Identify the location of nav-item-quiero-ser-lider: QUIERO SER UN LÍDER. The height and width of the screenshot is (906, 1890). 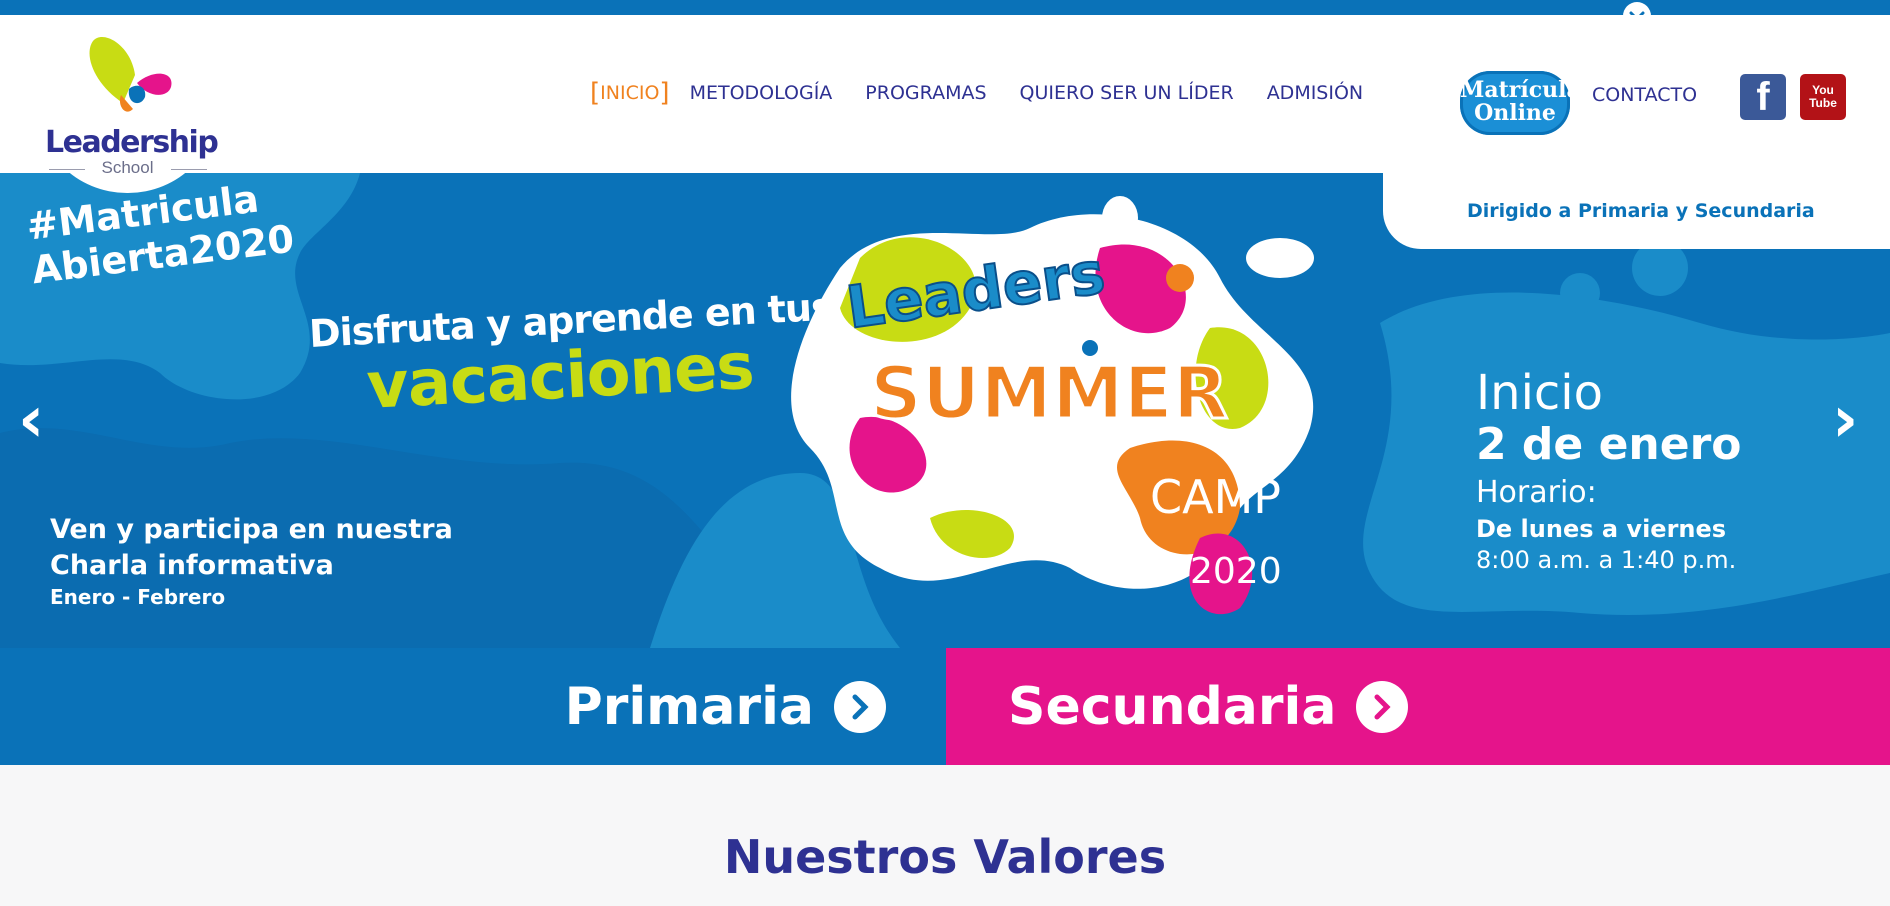
(1127, 93).